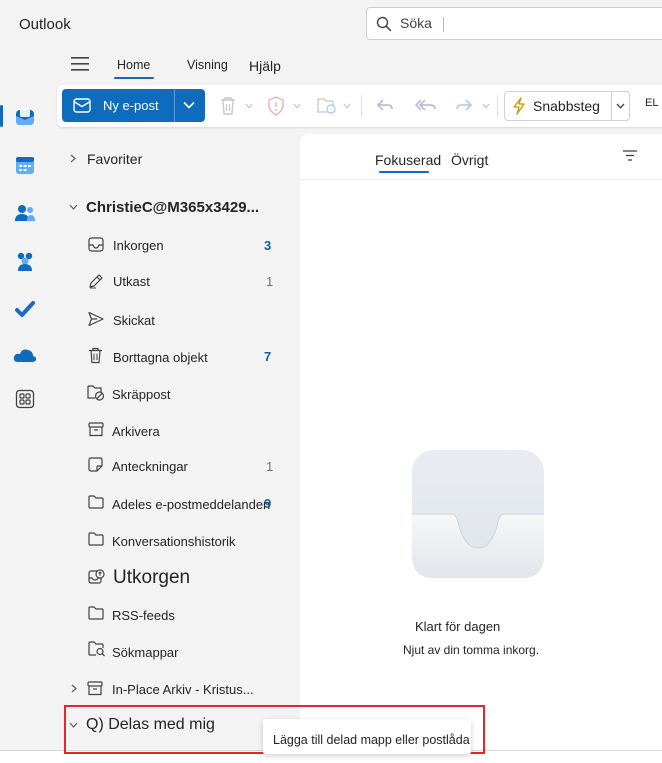  Describe the element at coordinates (331, 24) in the screenshot. I see `title-bar: Outlook Söka` at that location.